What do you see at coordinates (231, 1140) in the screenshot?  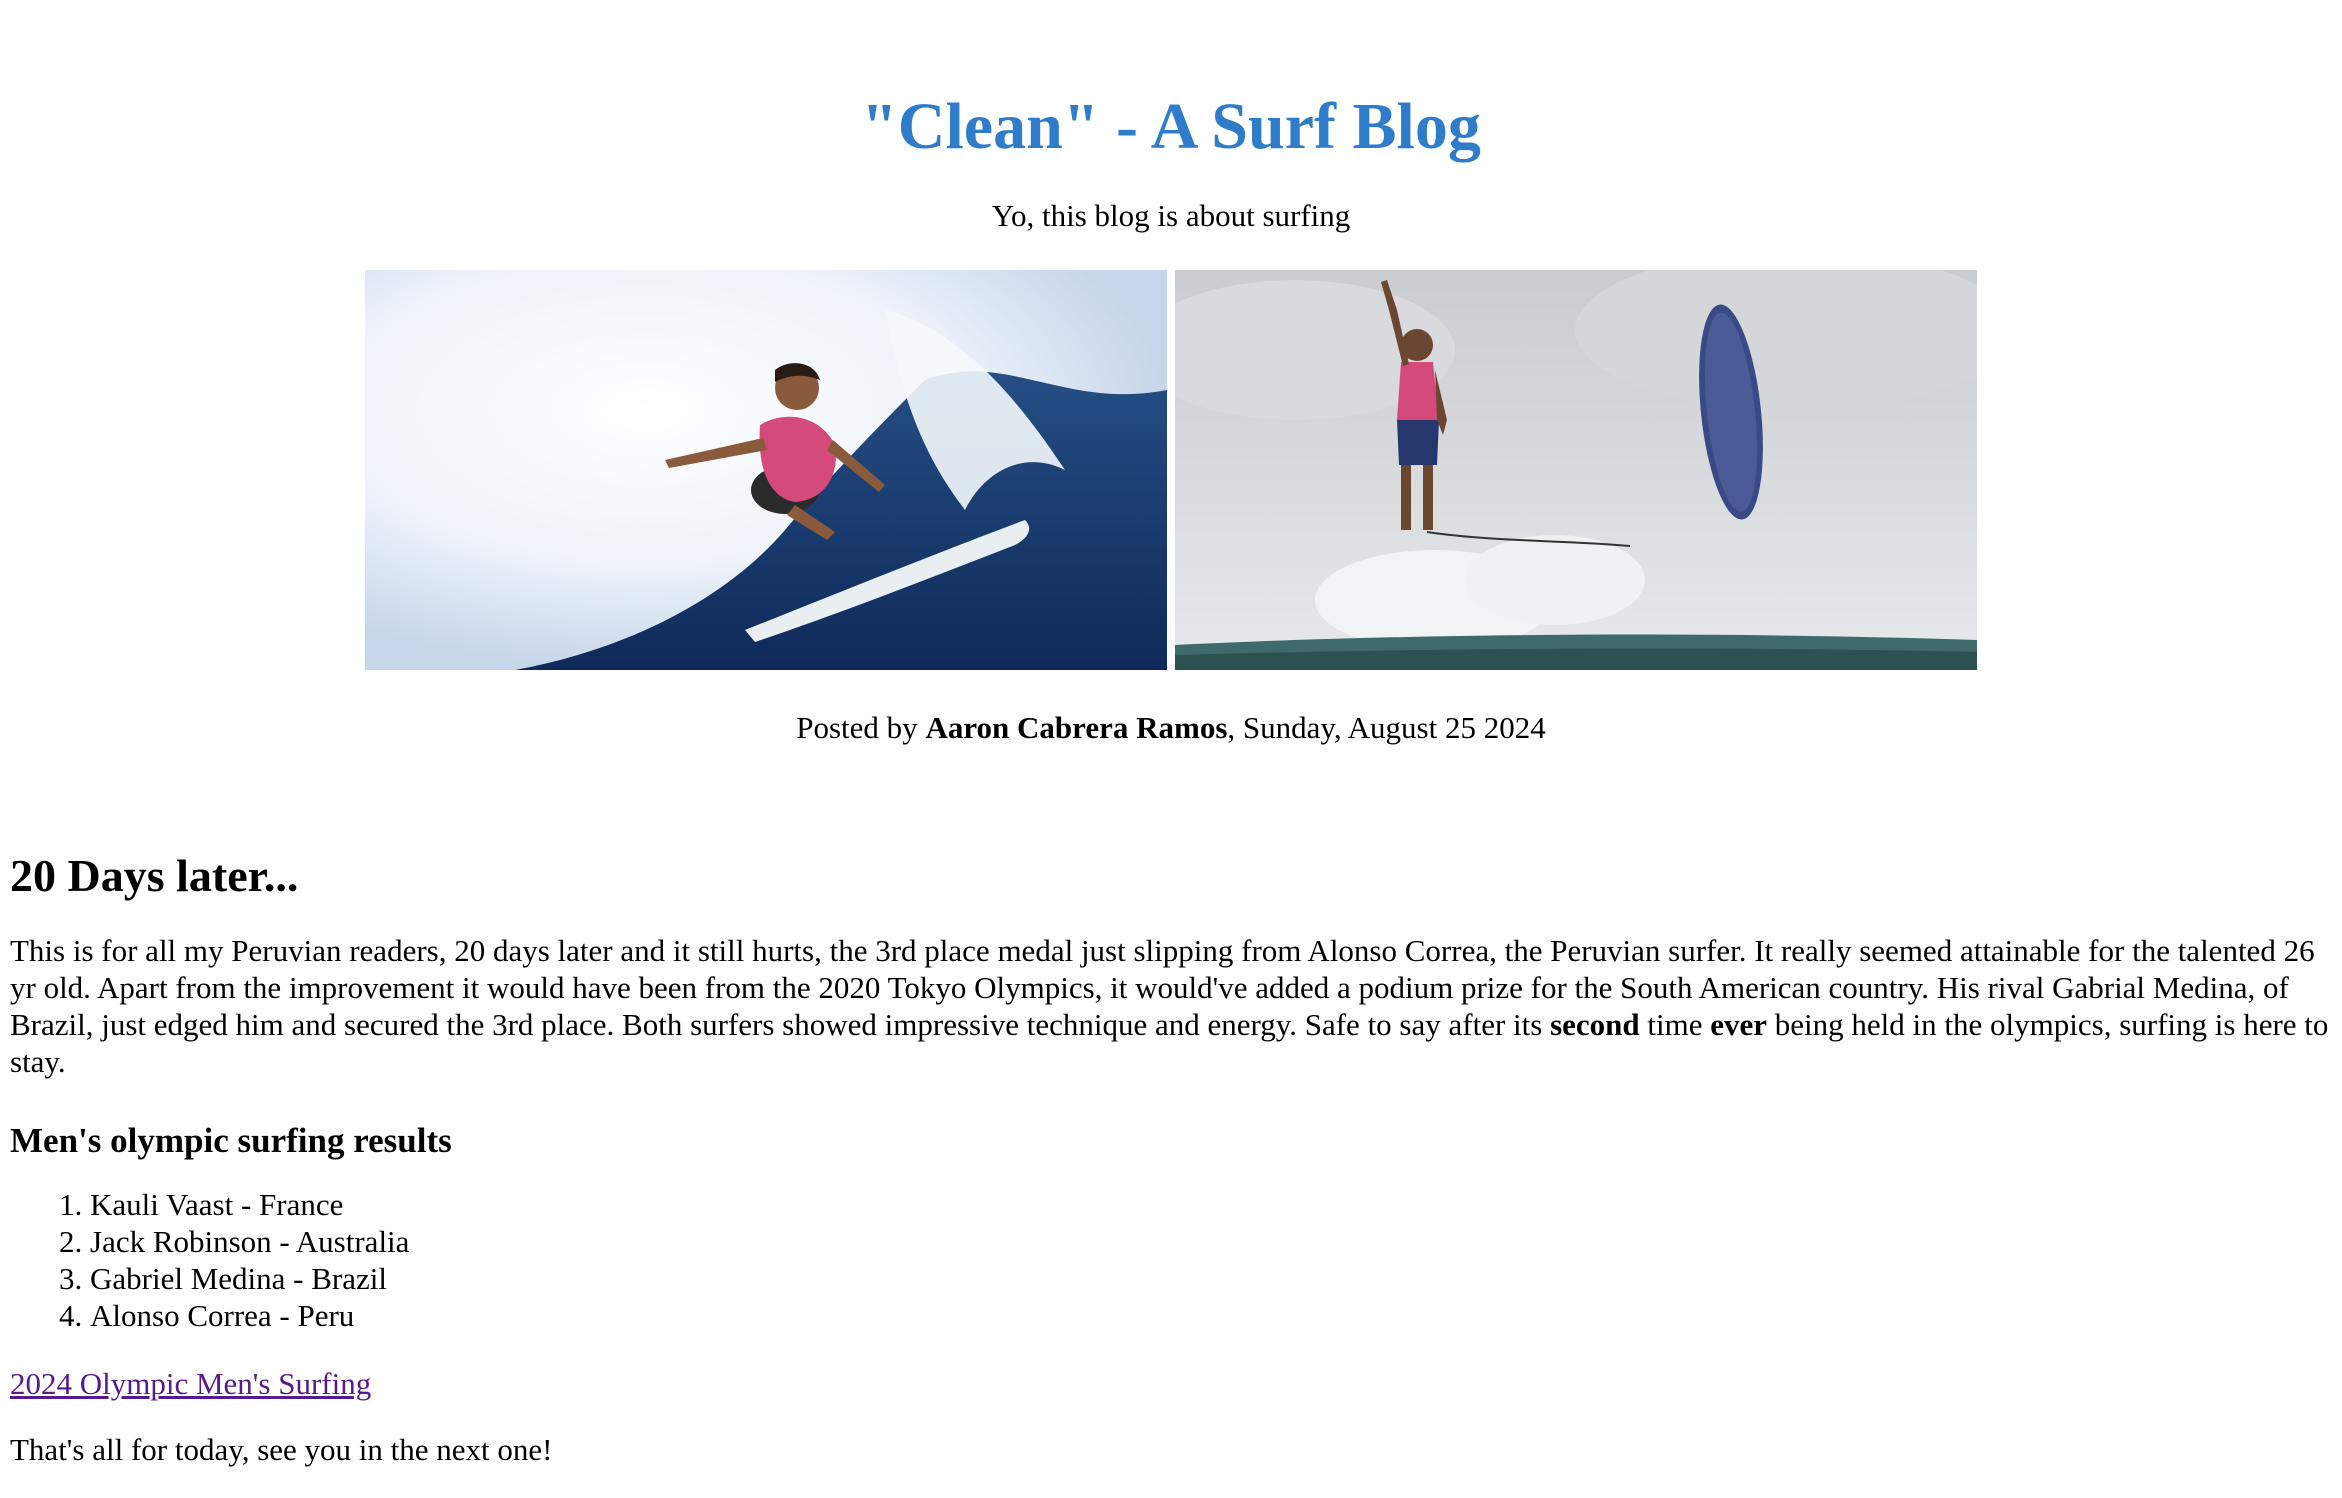 I see `results-title: Men's olympic surfing results` at bounding box center [231, 1140].